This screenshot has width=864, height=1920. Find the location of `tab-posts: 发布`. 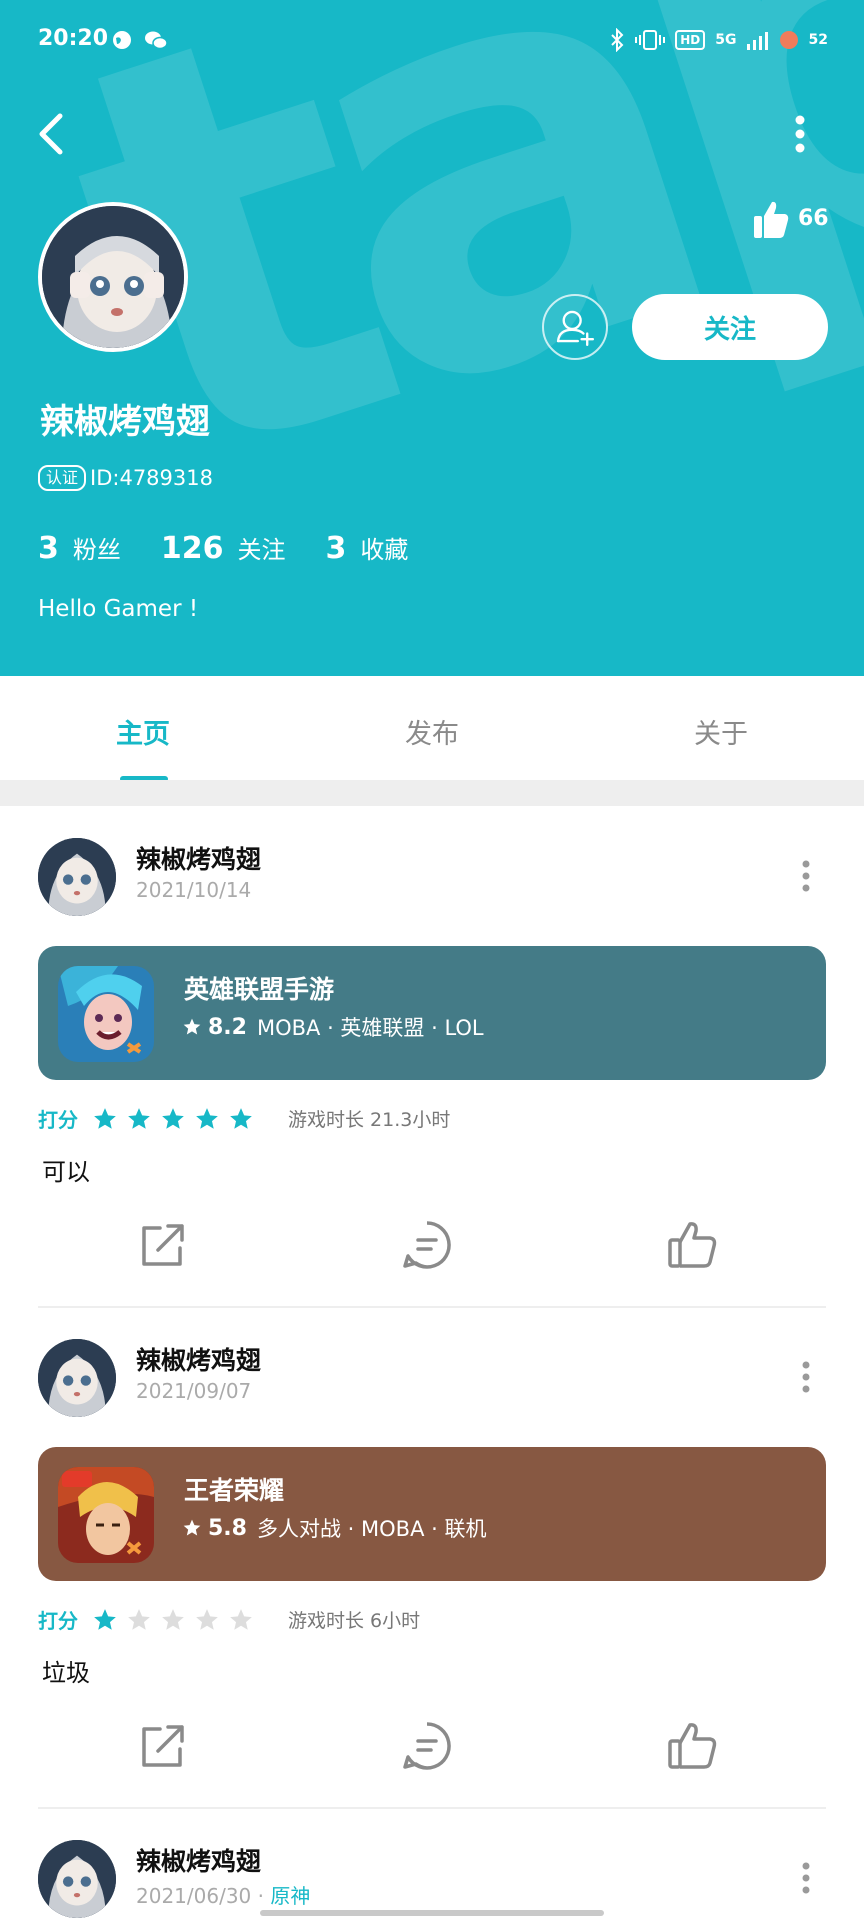

tab-posts: 发布 is located at coordinates (432, 731).